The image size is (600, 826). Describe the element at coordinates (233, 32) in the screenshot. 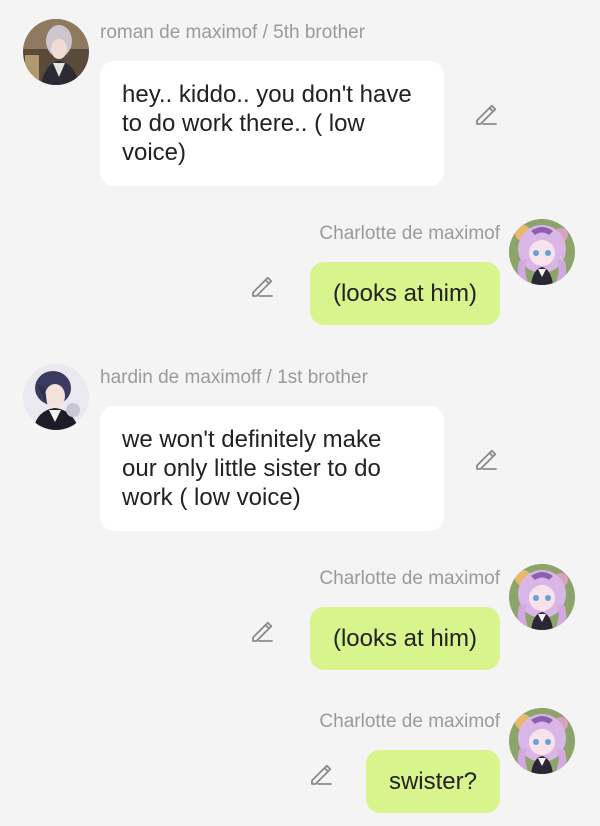

I see `sender-name: roman de maximof / 5th brother` at that location.